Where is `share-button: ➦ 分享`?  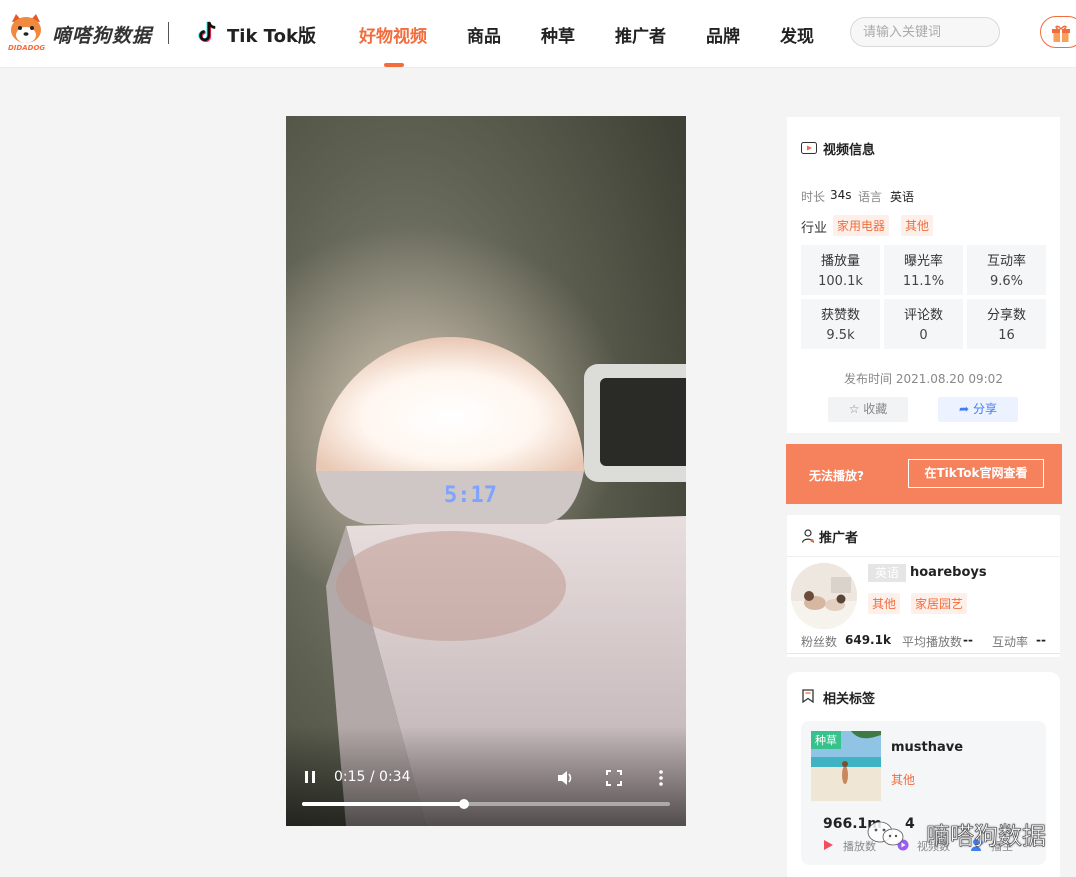 share-button: ➦ 分享 is located at coordinates (978, 409).